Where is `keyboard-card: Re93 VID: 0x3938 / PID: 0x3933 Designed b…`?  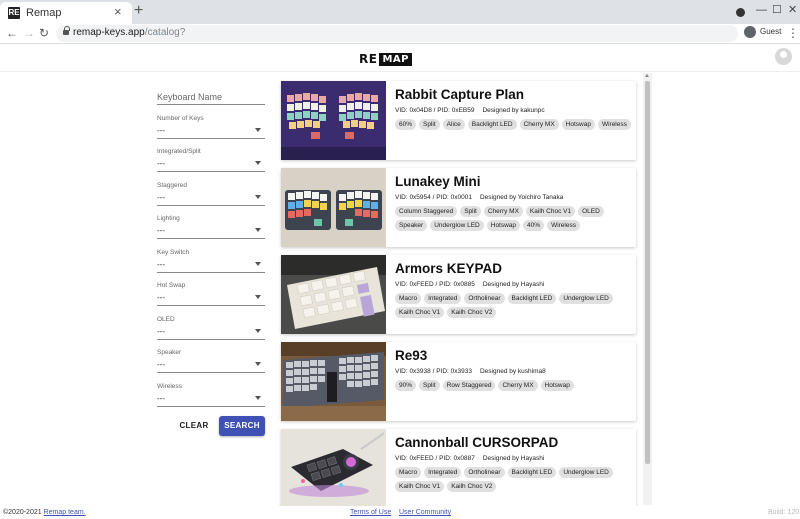 keyboard-card: Re93 VID: 0x3938 / PID: 0x3933 Designed b… is located at coordinates (458, 381).